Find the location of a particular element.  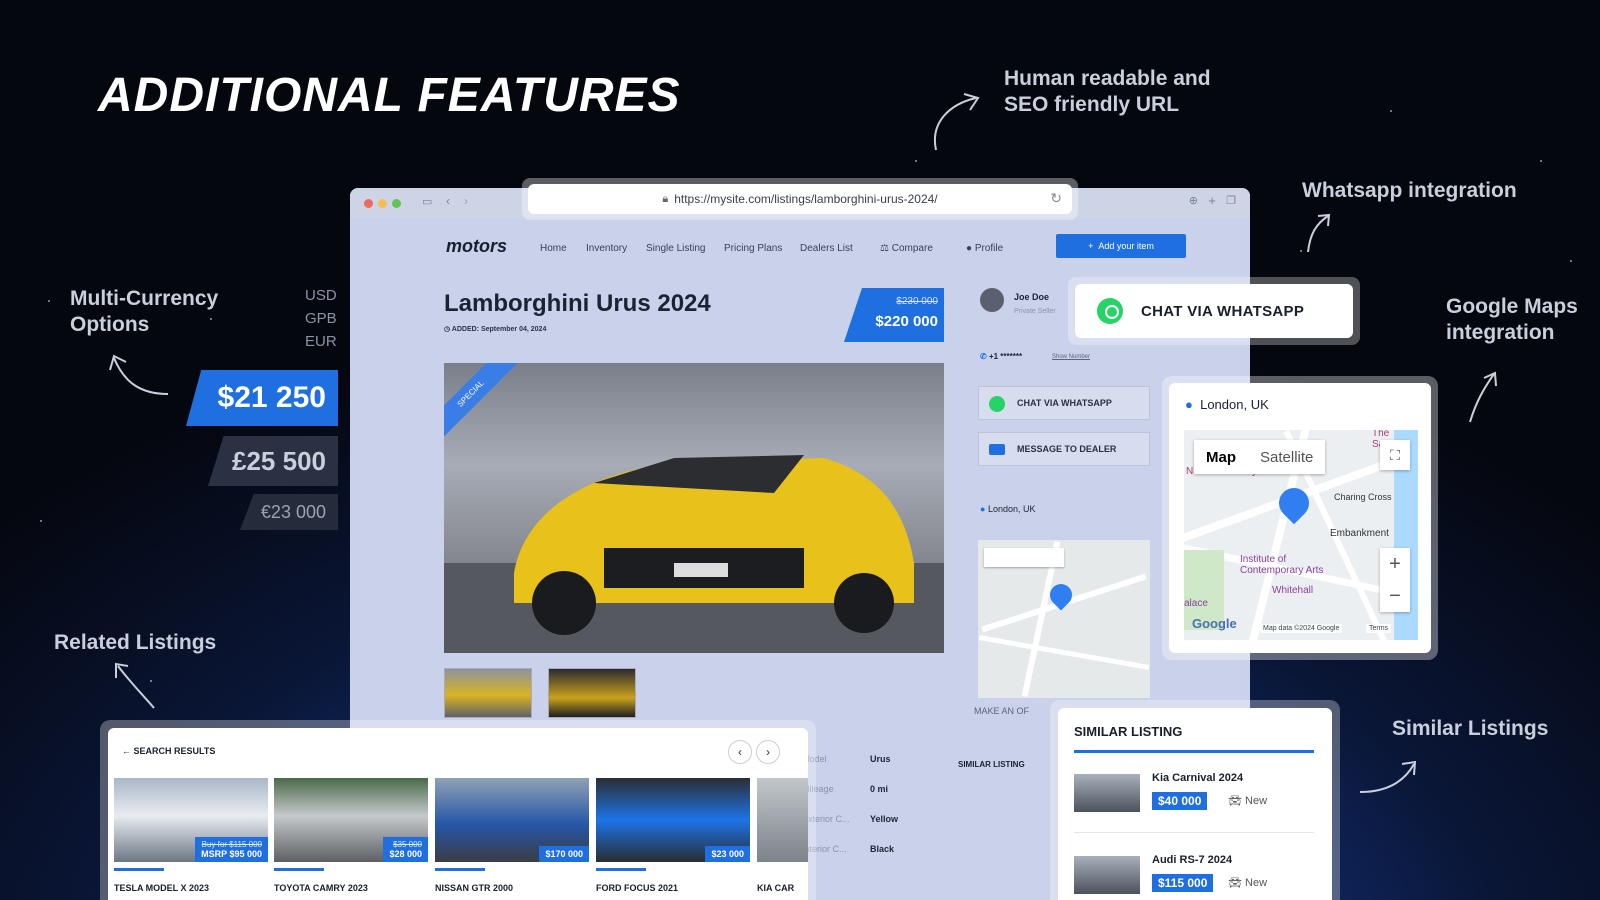

similar-item-price: $115 000 is located at coordinates (1183, 883).